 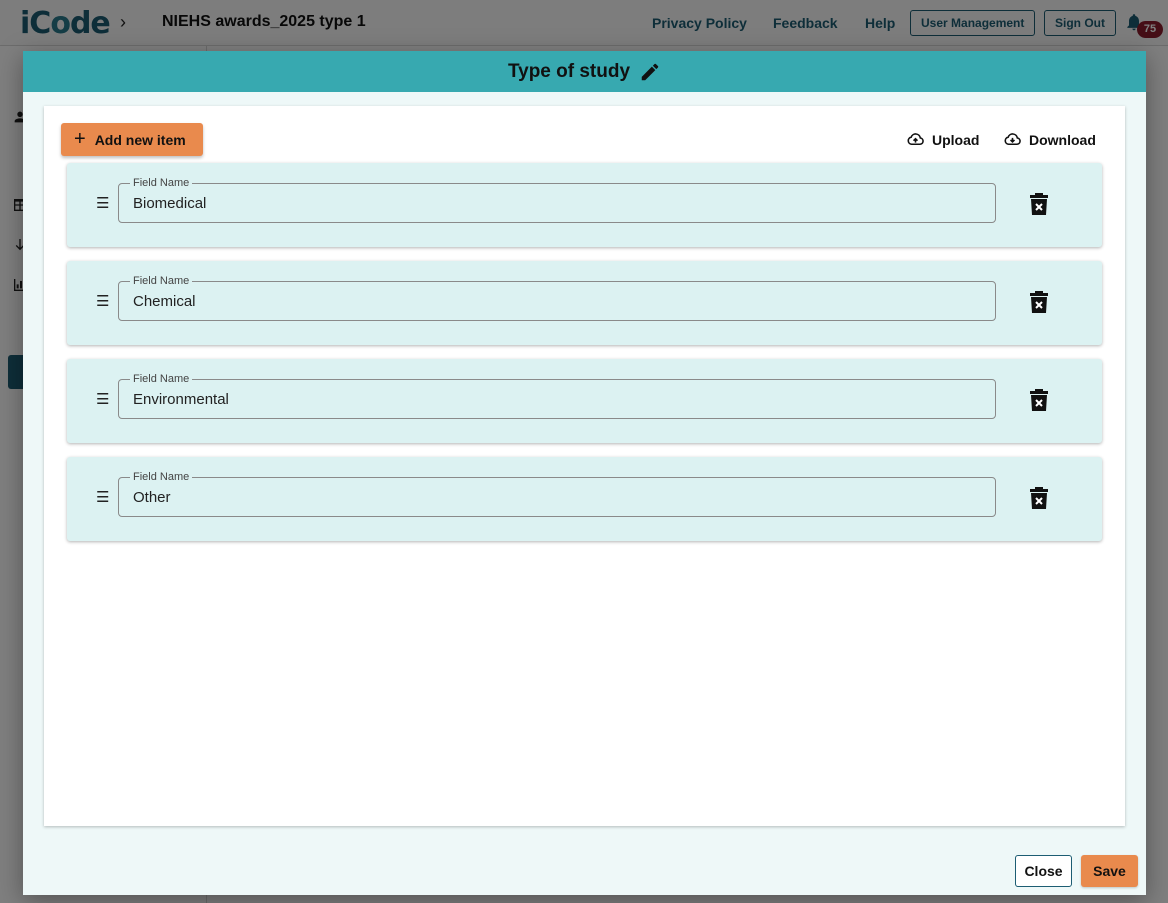 I want to click on cloud-download-icon, so click(x=1012, y=139).